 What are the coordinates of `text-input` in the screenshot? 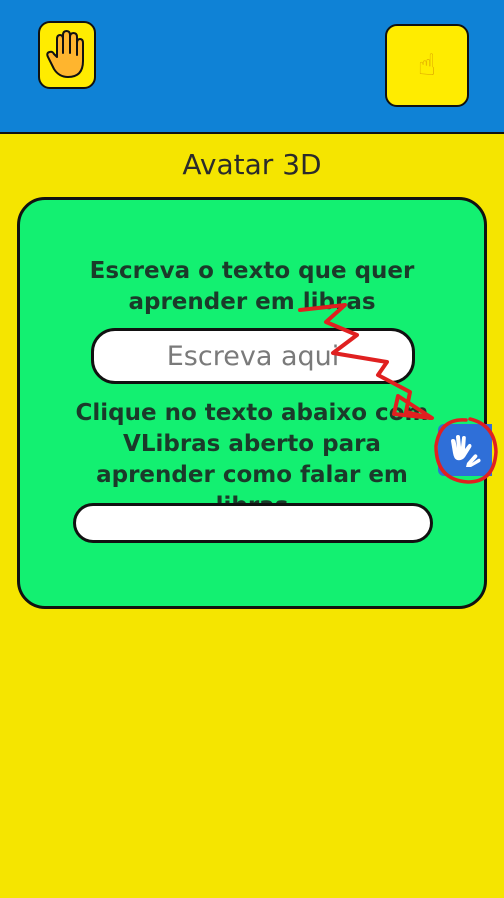 It's located at (253, 356).